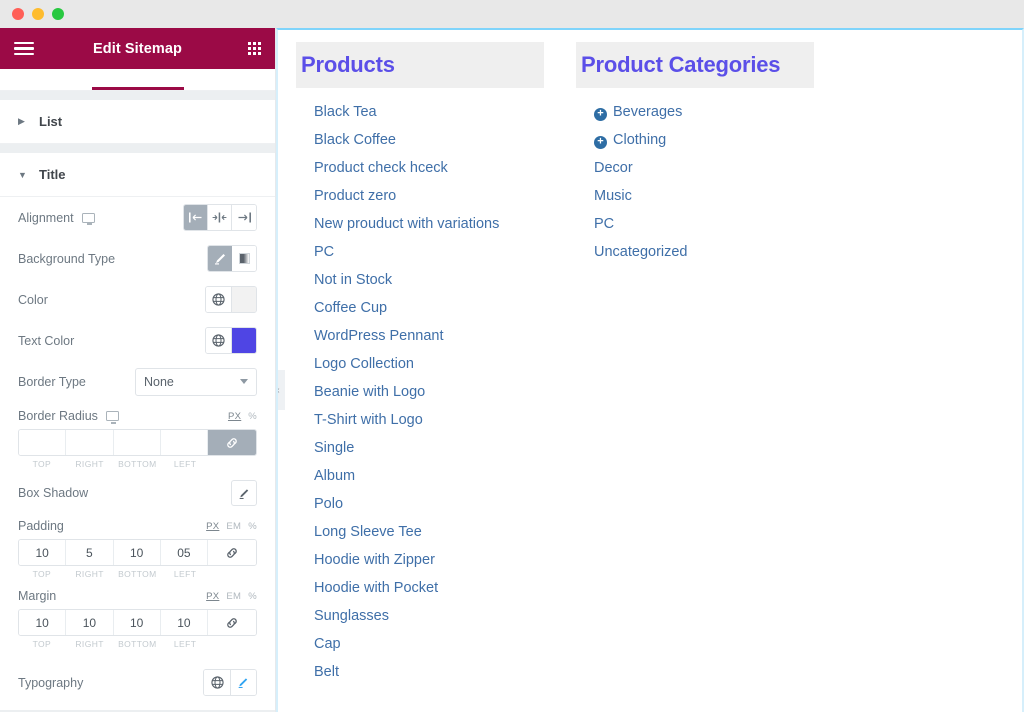  I want to click on control-background-type: Background Type, so click(137, 258).